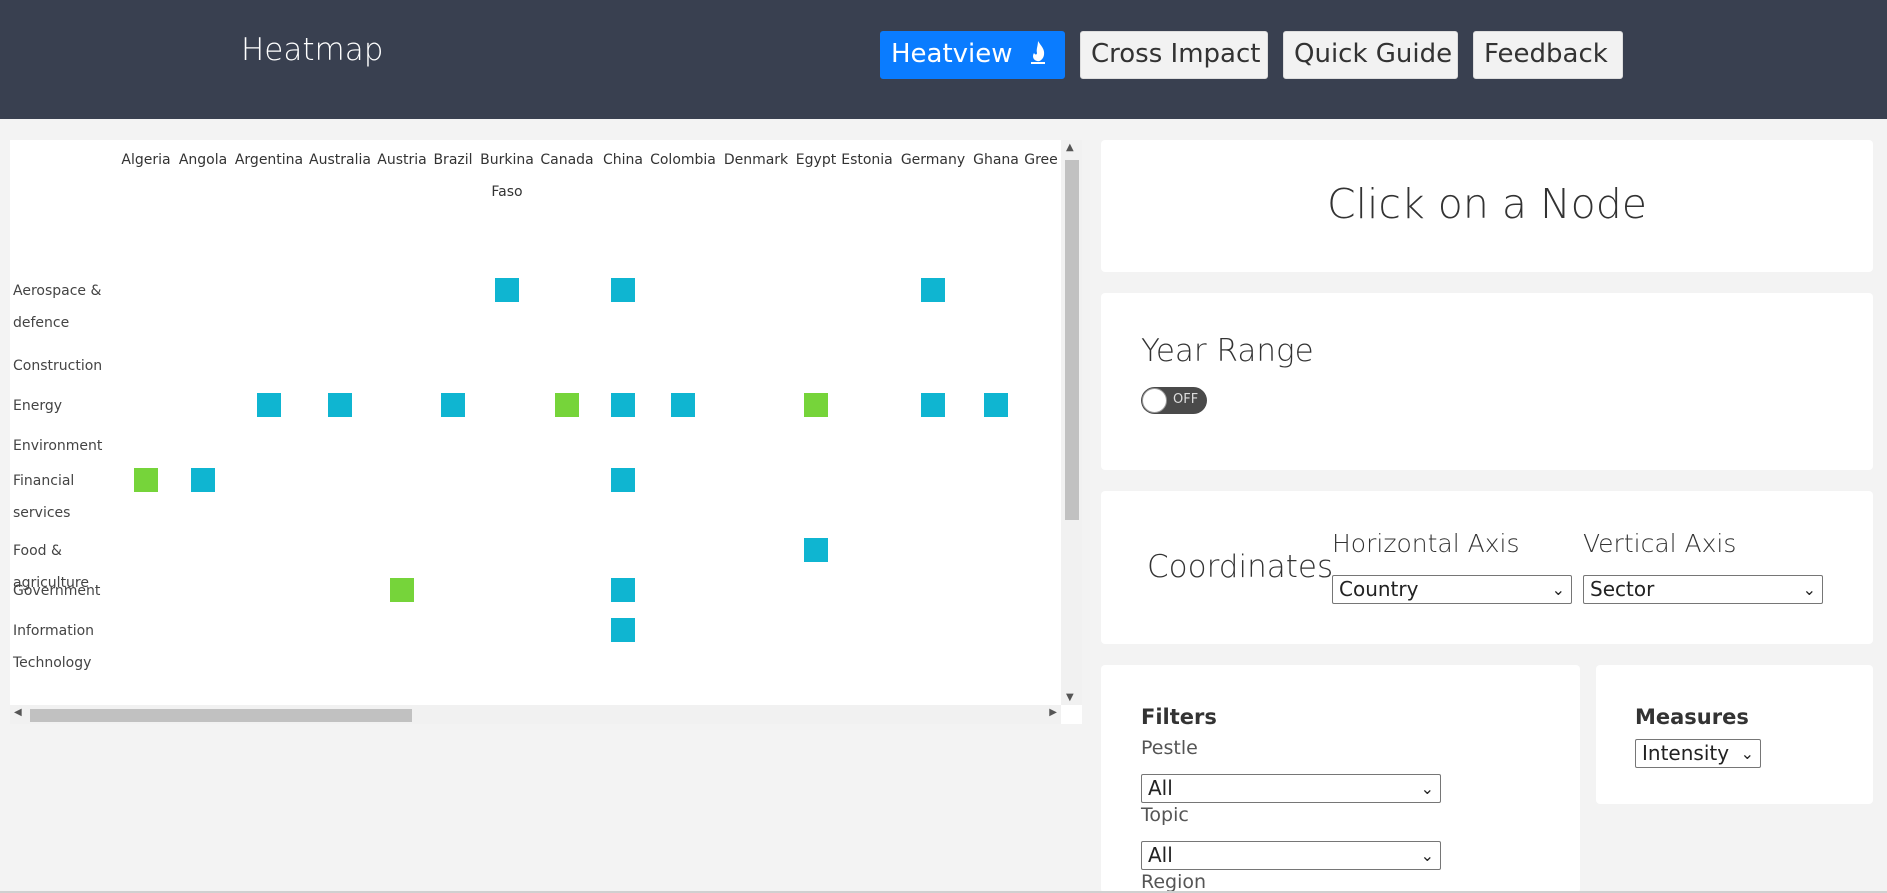 The height and width of the screenshot is (893, 1887). Describe the element at coordinates (1291, 788) in the screenshot. I see `pestle-select: All ⌄` at that location.